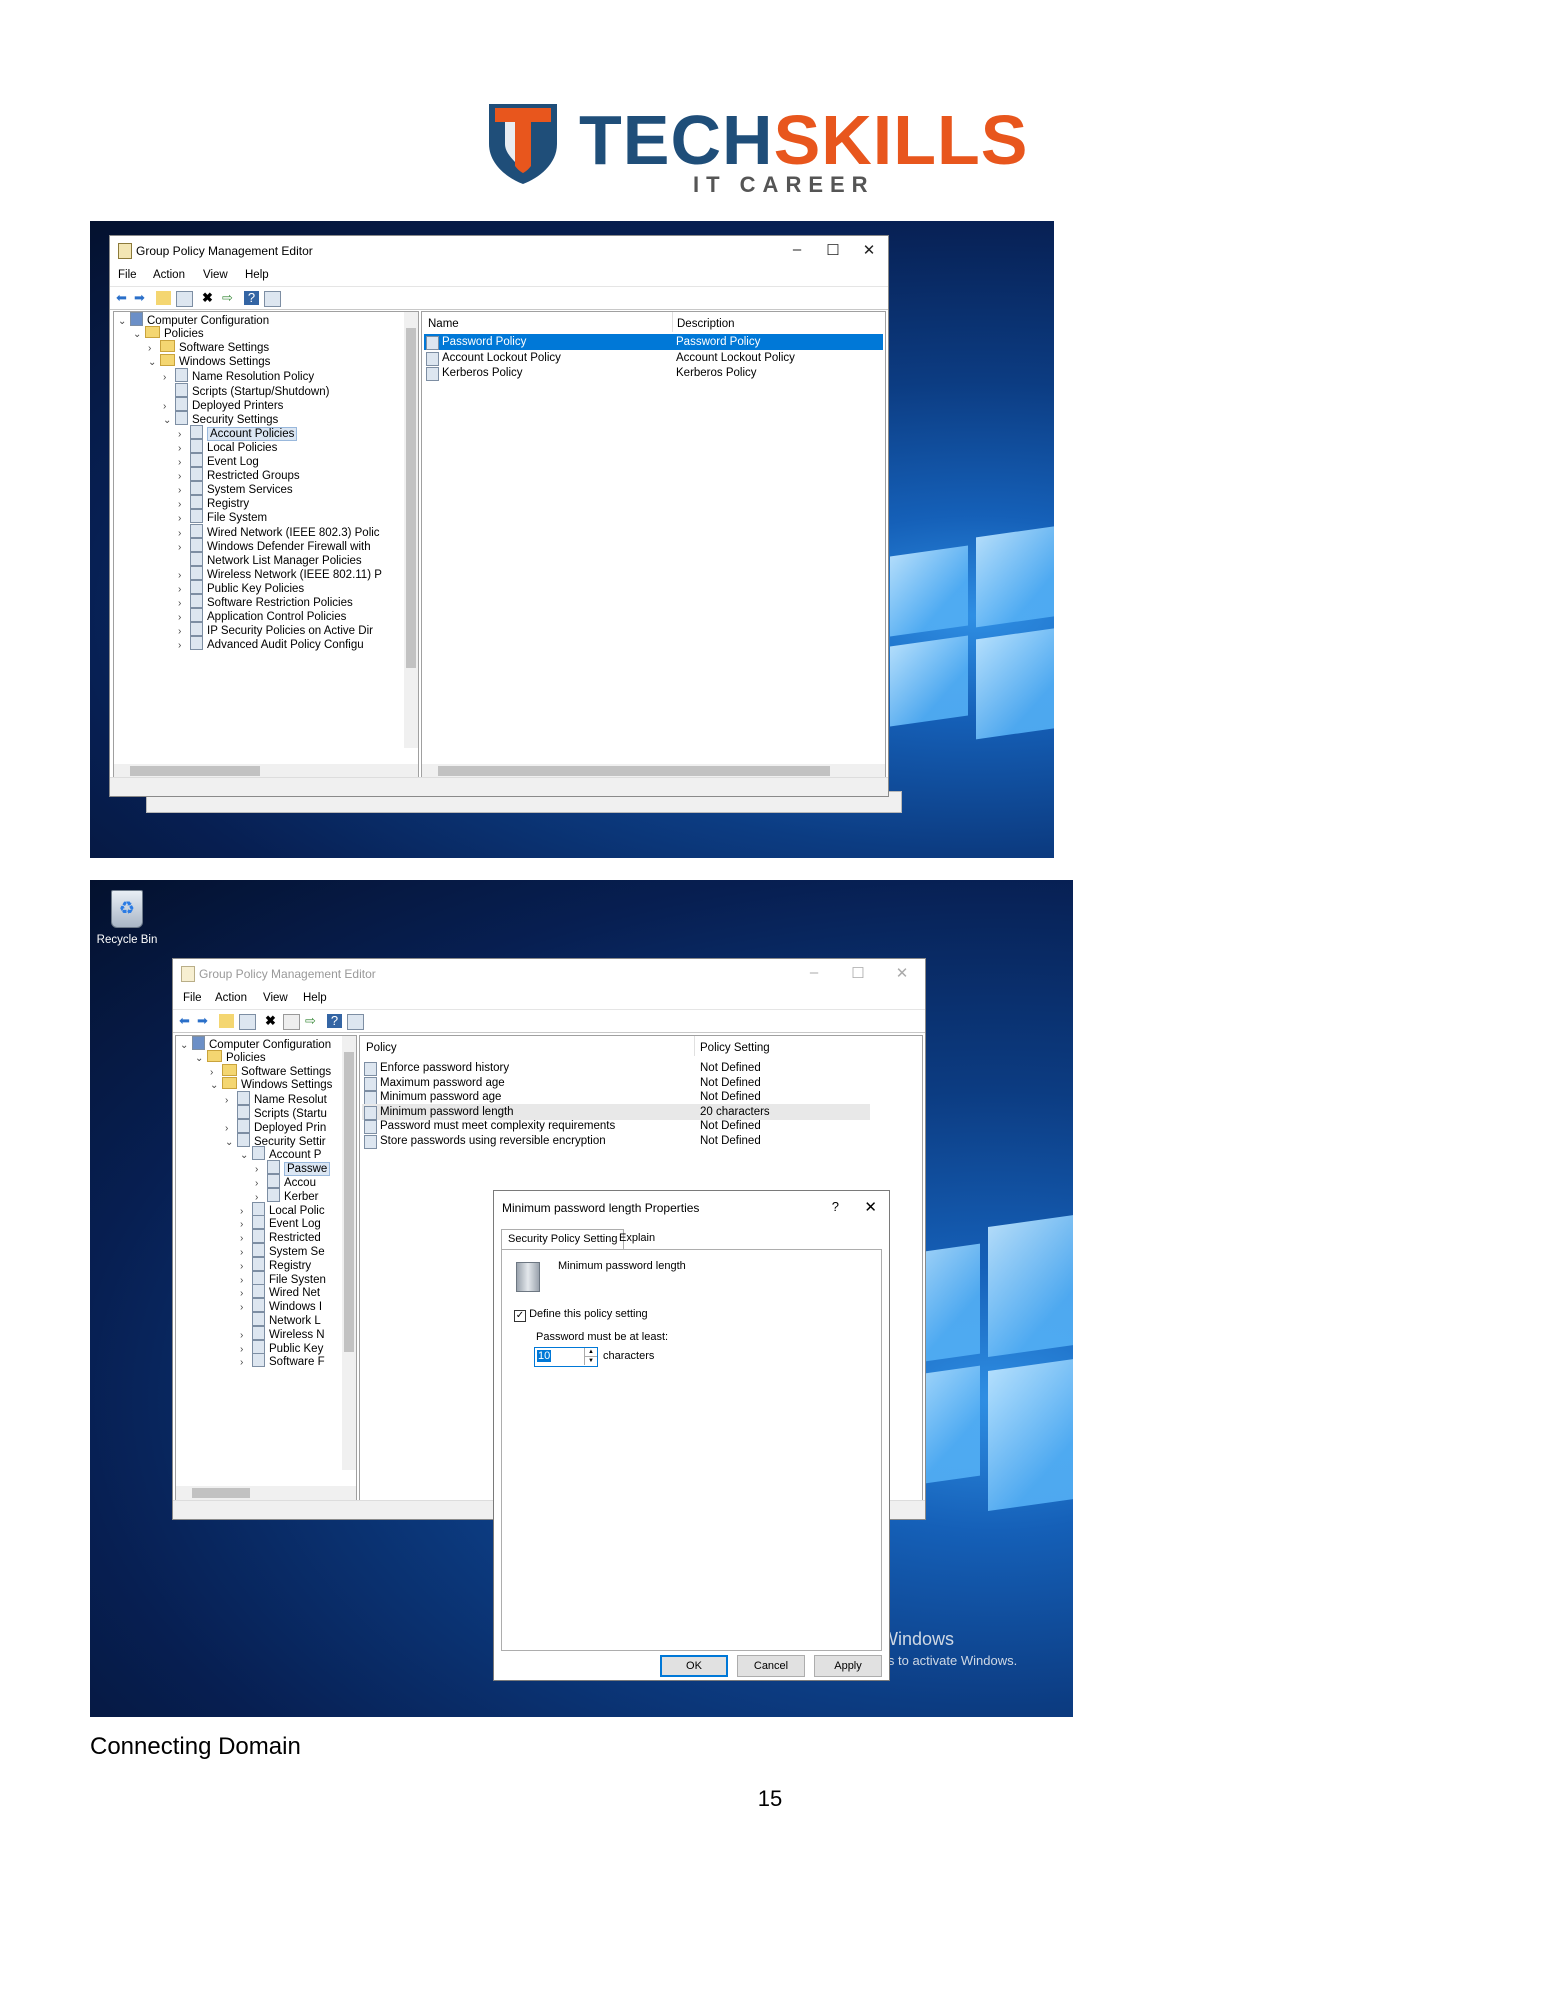 This screenshot has width=1547, height=2002. I want to click on recycle-bin: ♻ Recycle Bin, so click(127, 923).